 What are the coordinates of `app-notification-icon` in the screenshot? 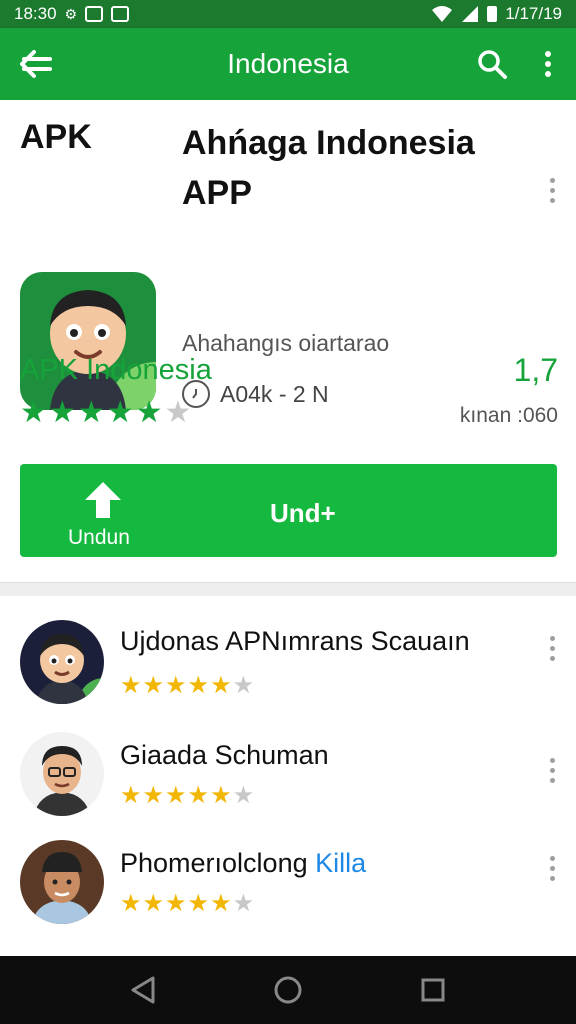 It's located at (94, 14).